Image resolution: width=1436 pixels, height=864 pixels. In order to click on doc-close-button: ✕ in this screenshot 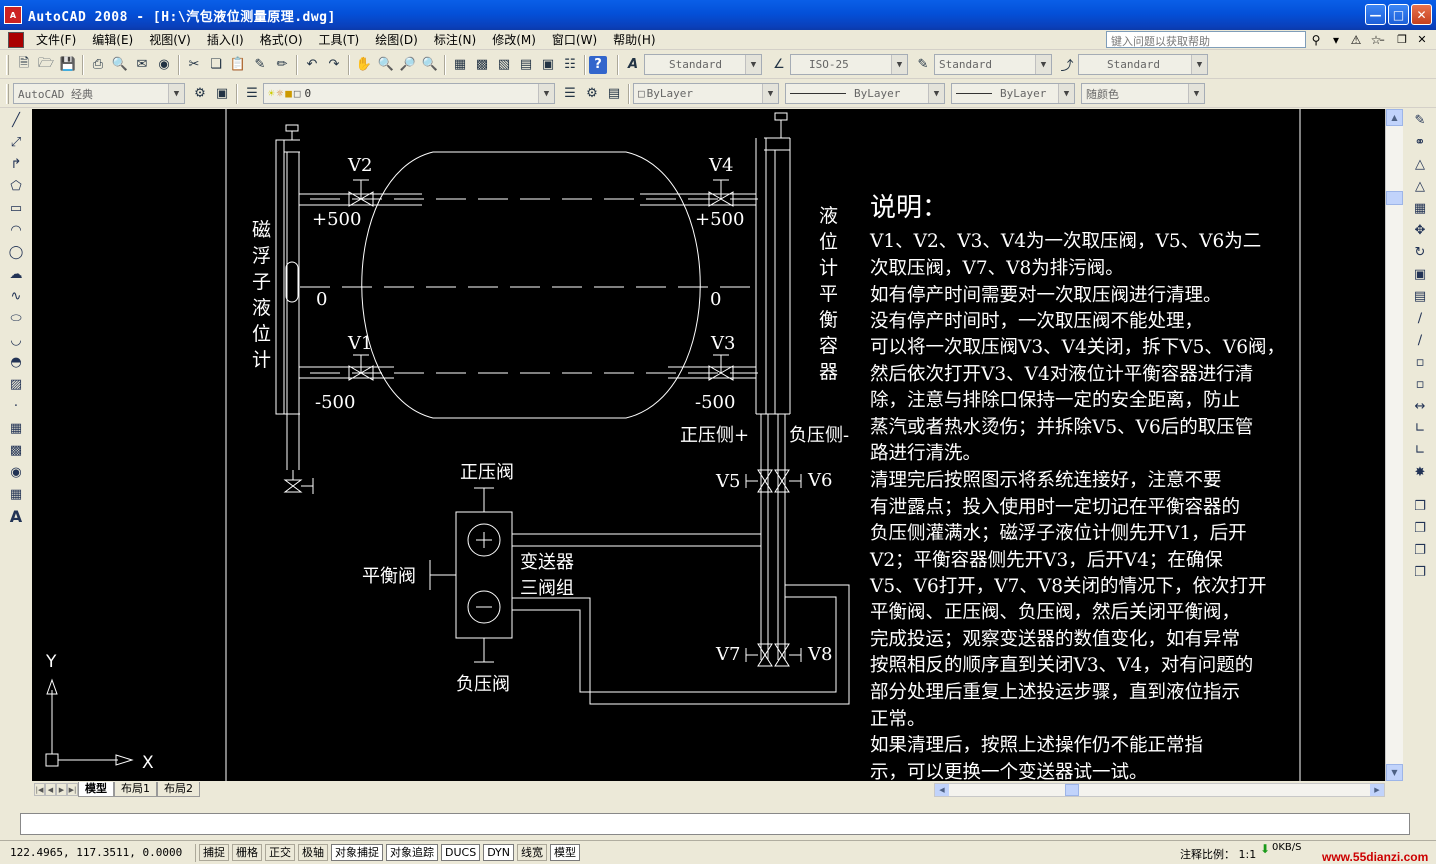, I will do `click(1422, 39)`.